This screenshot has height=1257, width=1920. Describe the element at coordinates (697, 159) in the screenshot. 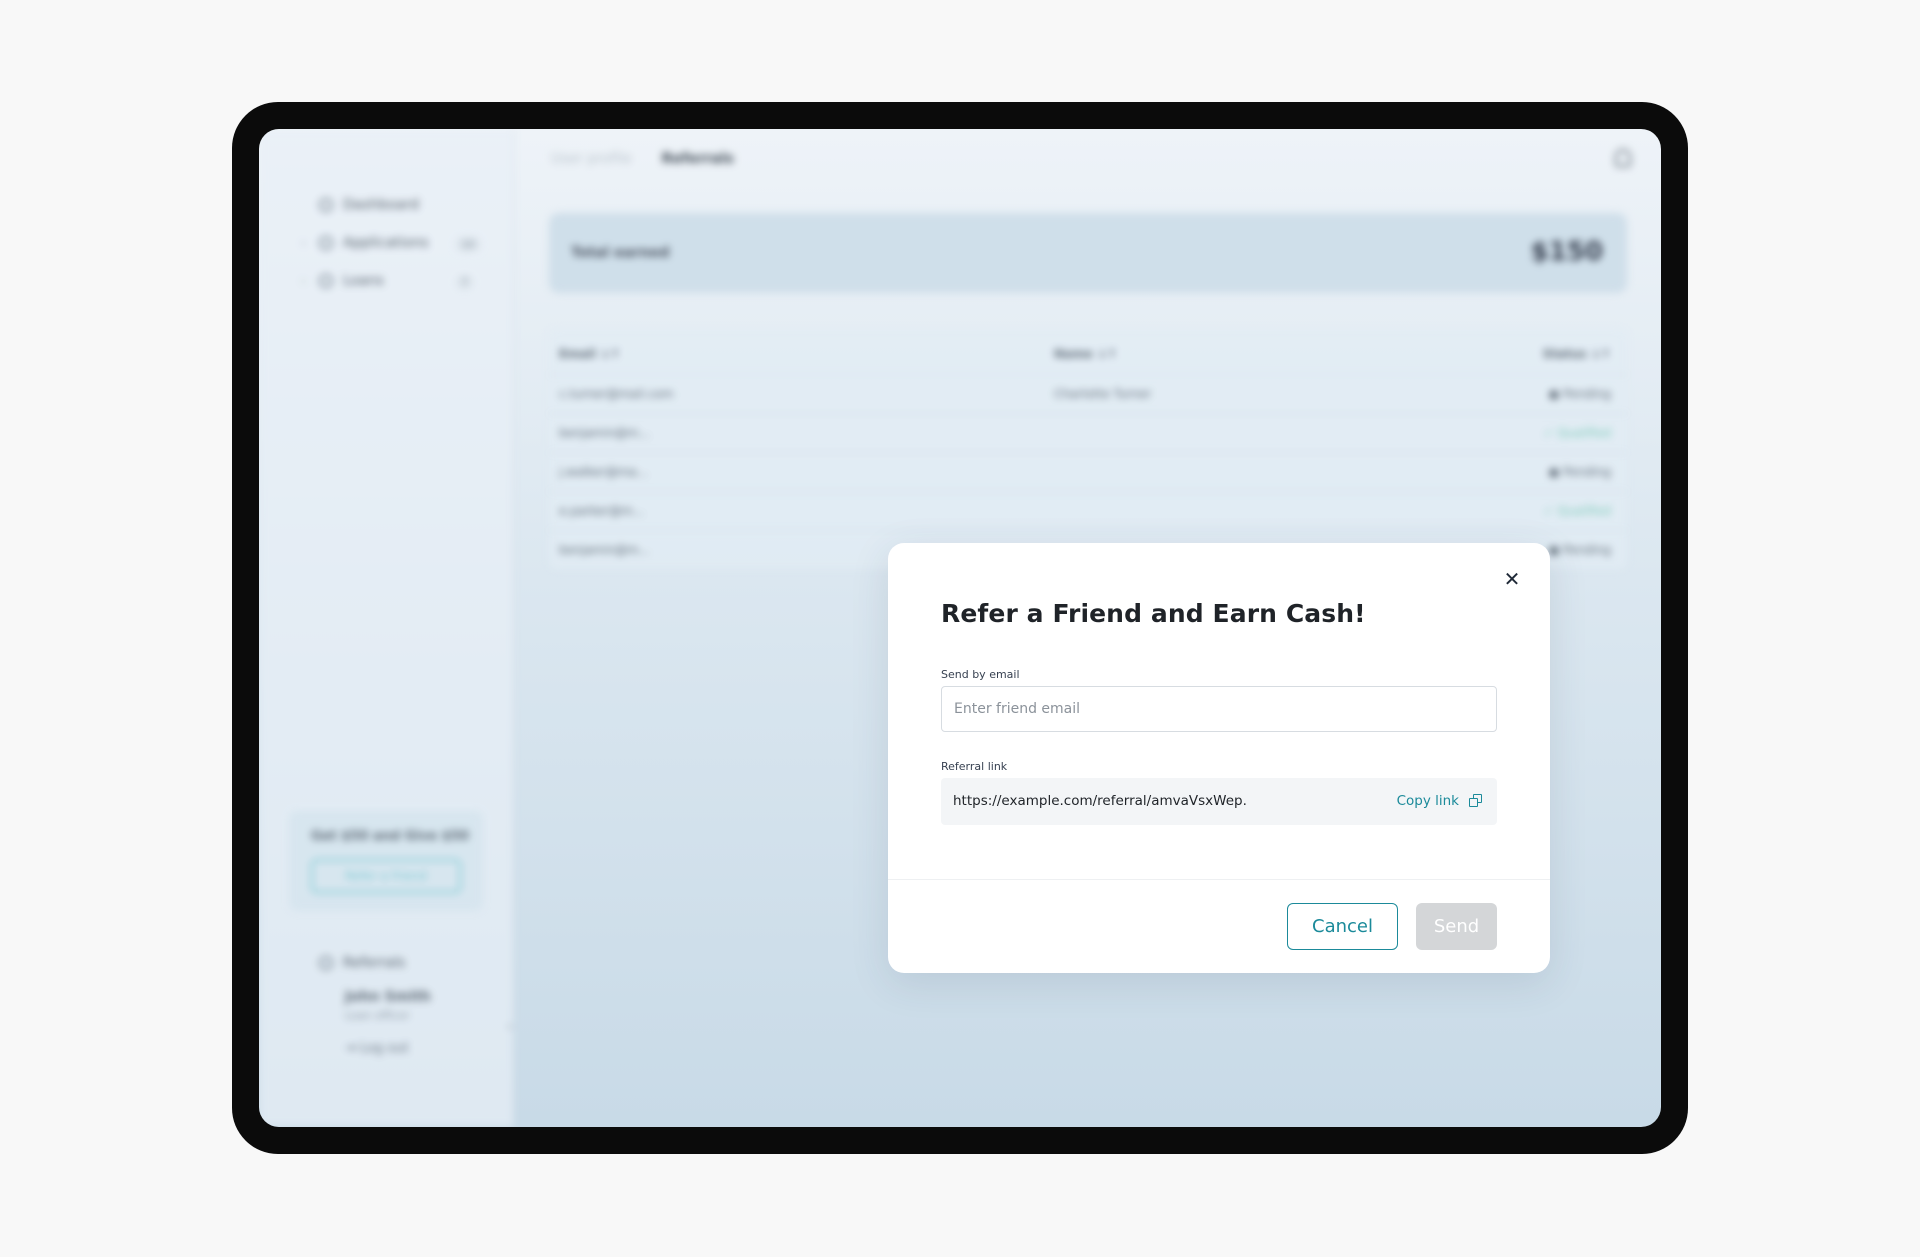

I see `breadcrumb-referrals: Referrals` at that location.